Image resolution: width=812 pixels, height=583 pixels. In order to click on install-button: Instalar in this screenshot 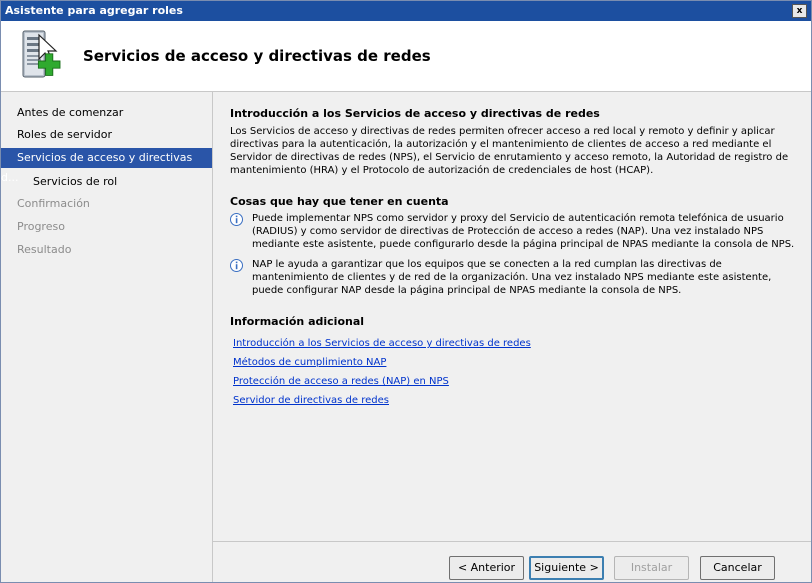, I will do `click(651, 568)`.